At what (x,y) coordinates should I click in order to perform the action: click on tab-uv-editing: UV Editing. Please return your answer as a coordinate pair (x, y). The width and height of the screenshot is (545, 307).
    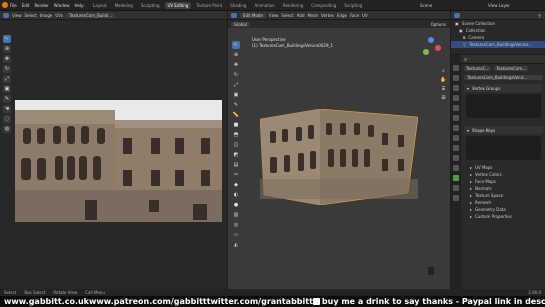
    Looking at the image, I should click on (178, 5).